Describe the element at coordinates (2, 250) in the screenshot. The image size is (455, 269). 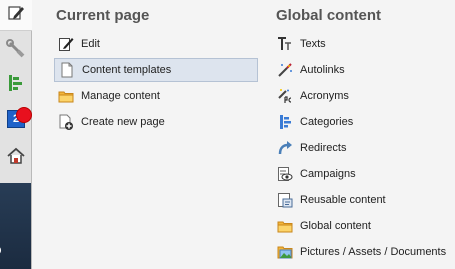
I see `brand-text: O` at that location.